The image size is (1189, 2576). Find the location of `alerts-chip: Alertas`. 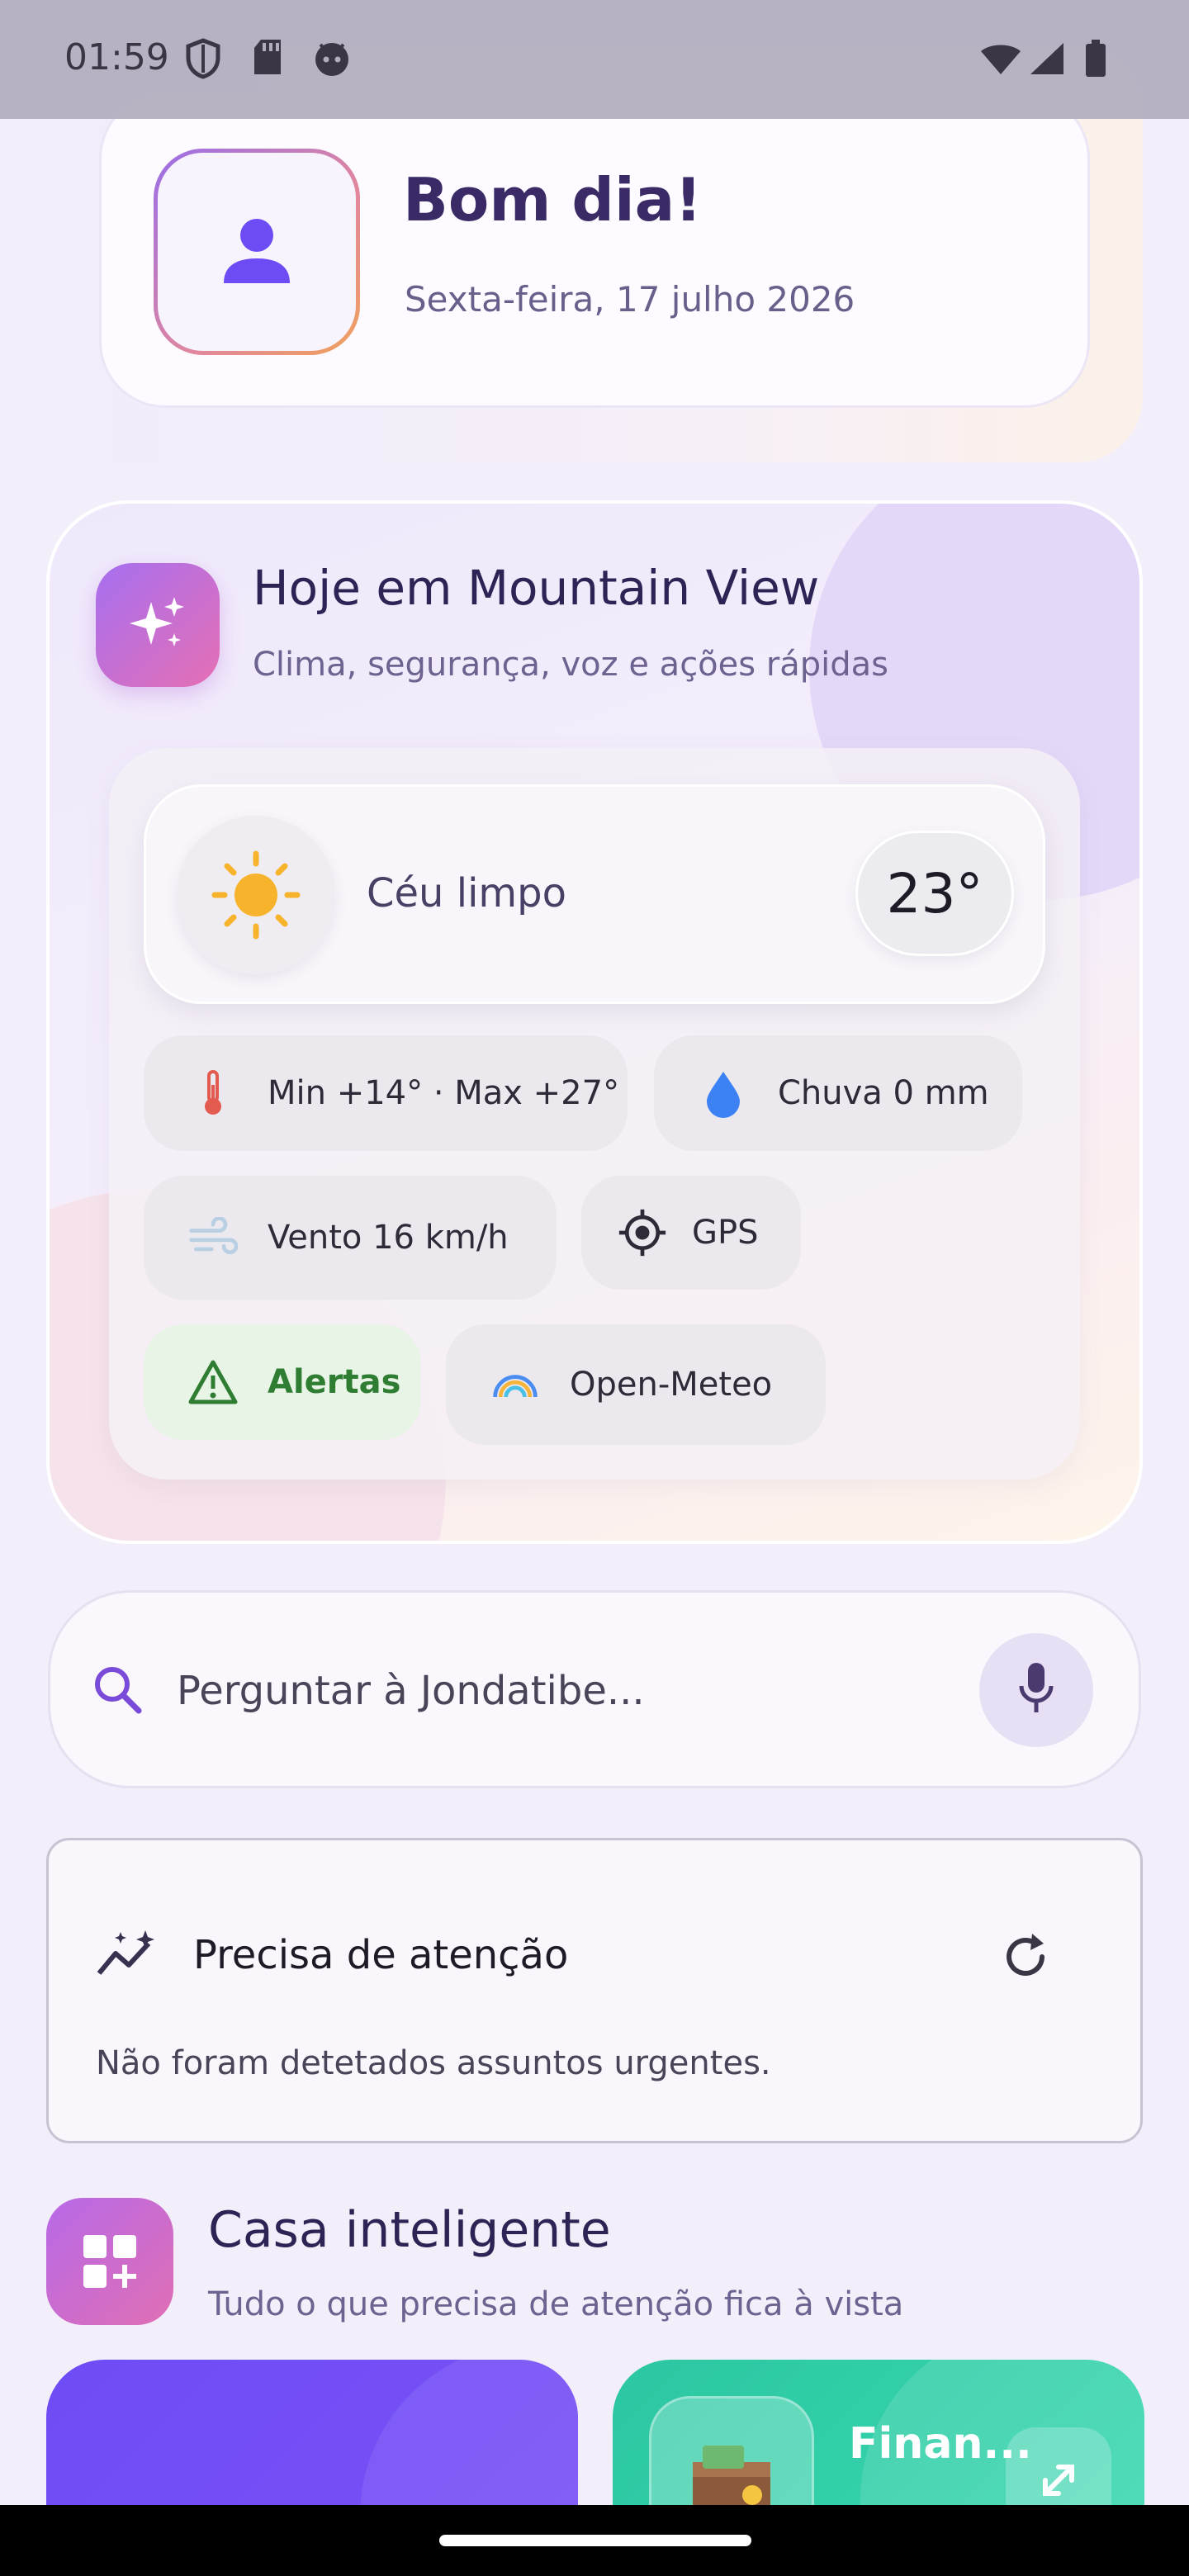

alerts-chip: Alertas is located at coordinates (282, 1382).